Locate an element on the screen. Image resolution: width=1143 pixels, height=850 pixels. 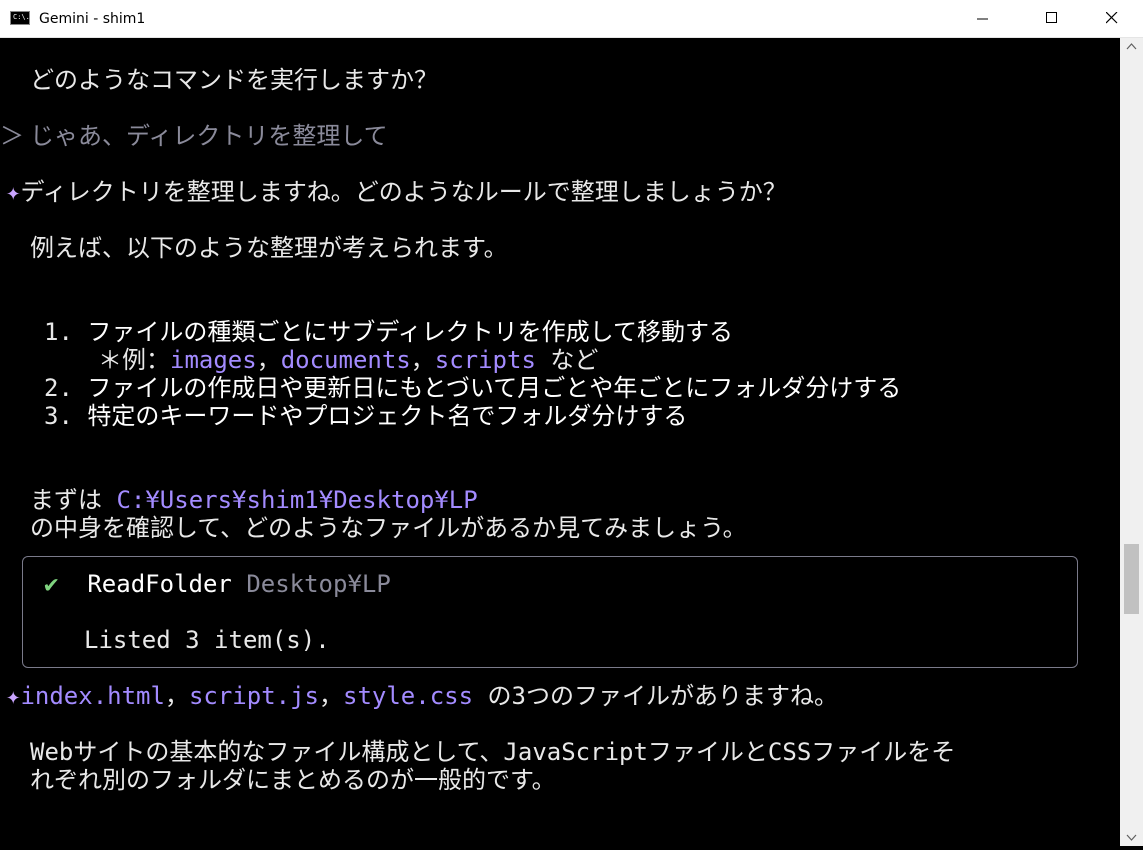
sub-suffix: など is located at coordinates (574, 360).